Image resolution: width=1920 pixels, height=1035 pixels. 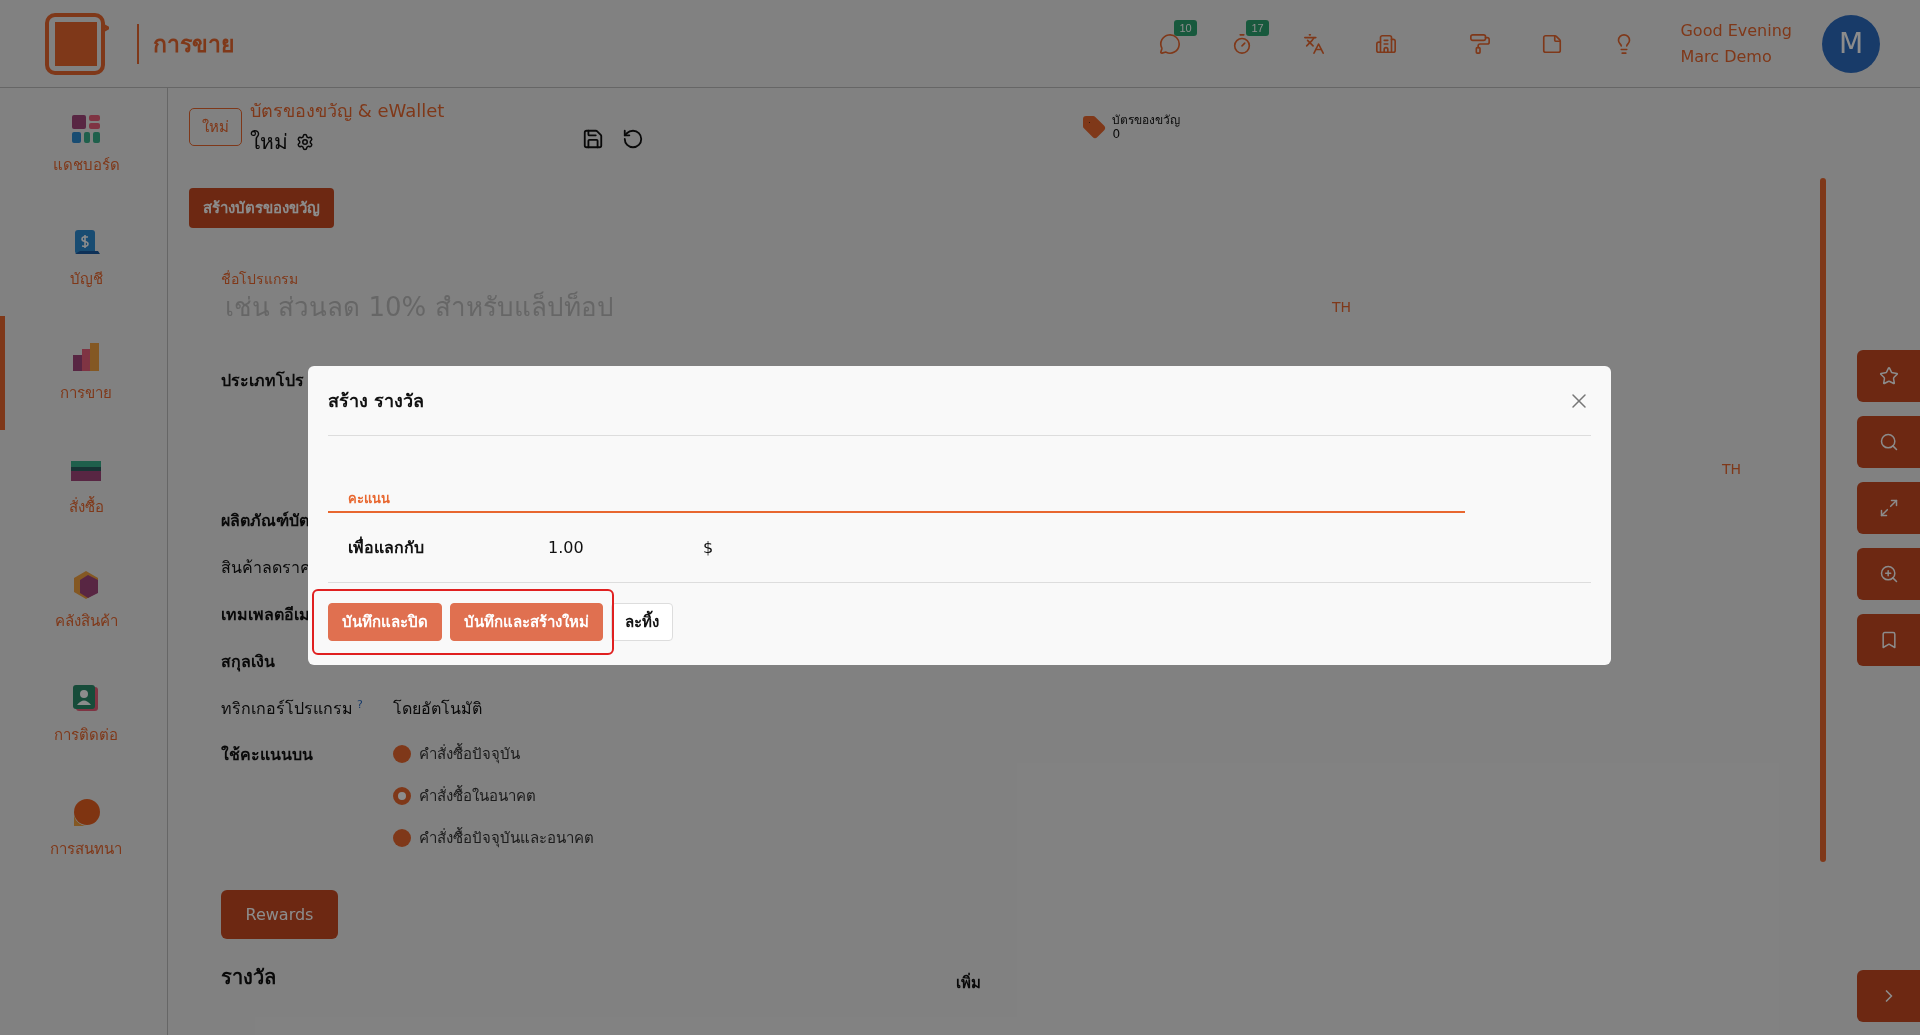 I want to click on stat-label: บัตรของขวัญ, so click(x=1146, y=120).